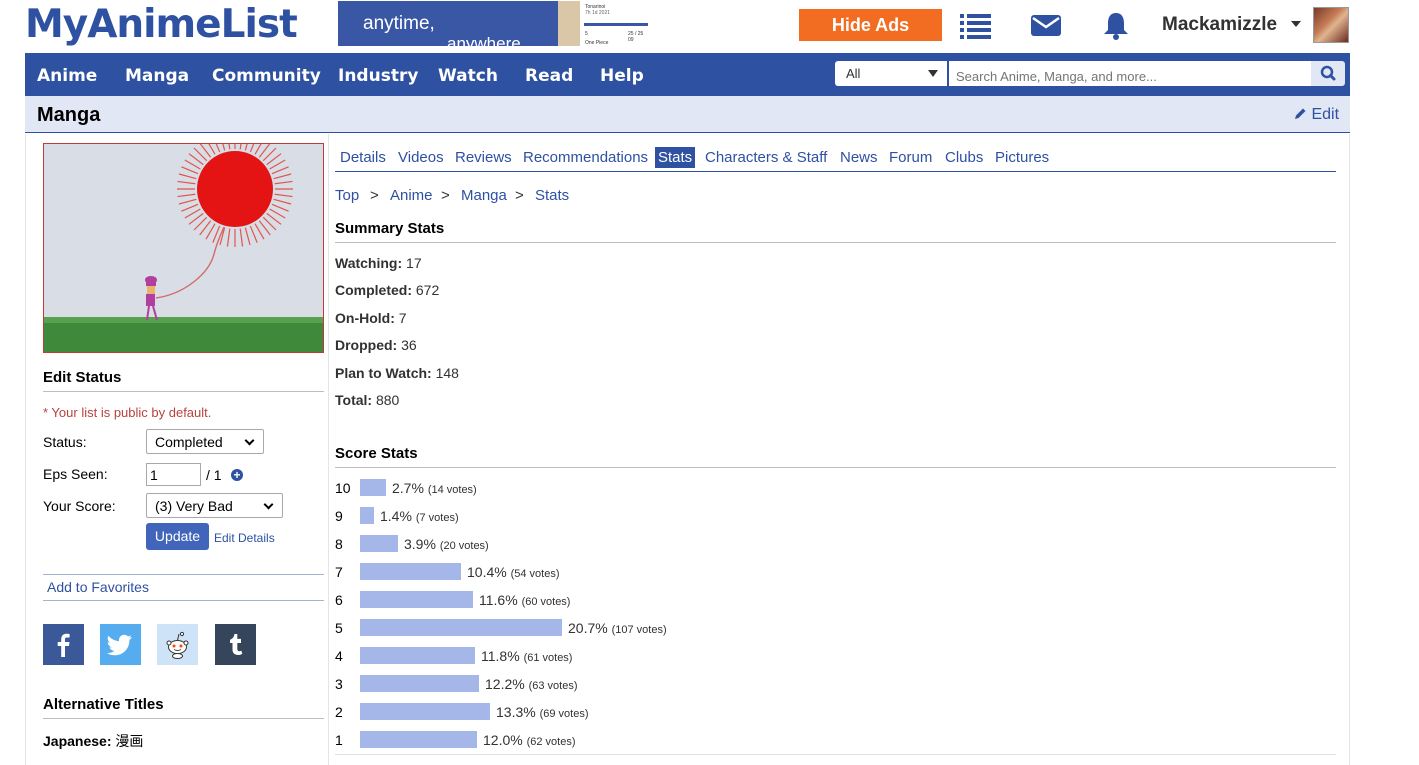 The width and height of the screenshot is (1419, 765). Describe the element at coordinates (687, 114) in the screenshot. I see `page-header: Manga` at that location.